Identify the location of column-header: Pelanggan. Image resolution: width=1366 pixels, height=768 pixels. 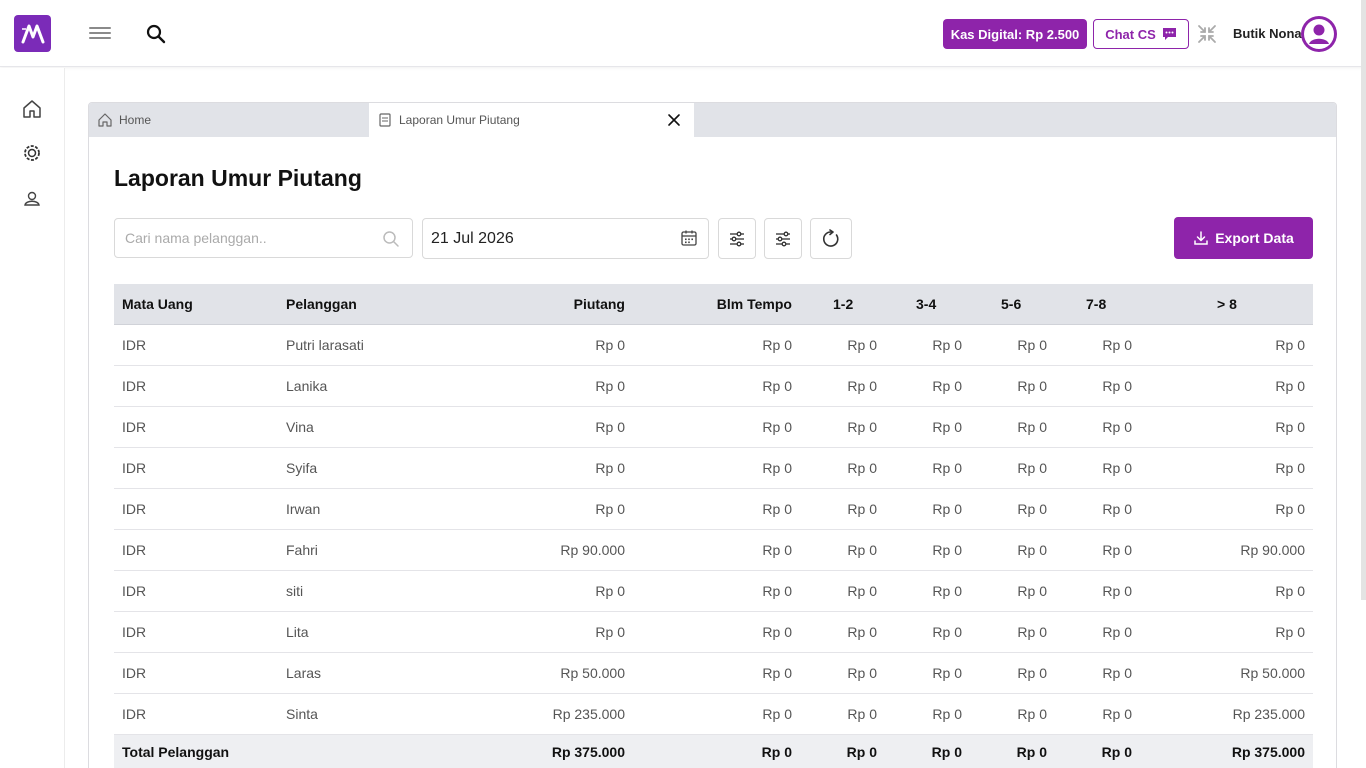
(350, 304).